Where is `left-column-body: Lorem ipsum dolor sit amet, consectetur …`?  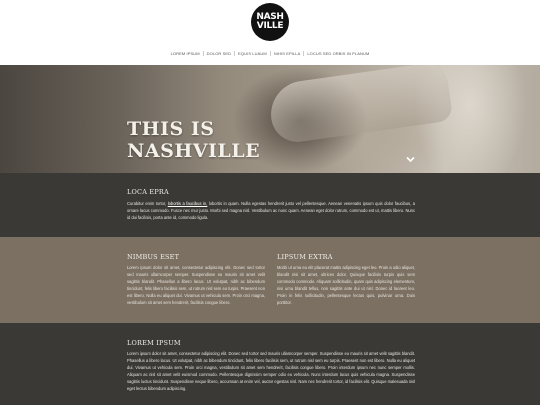
left-column-body: Lorem ipsum dolor sit amet, consectetur … is located at coordinates (196, 285).